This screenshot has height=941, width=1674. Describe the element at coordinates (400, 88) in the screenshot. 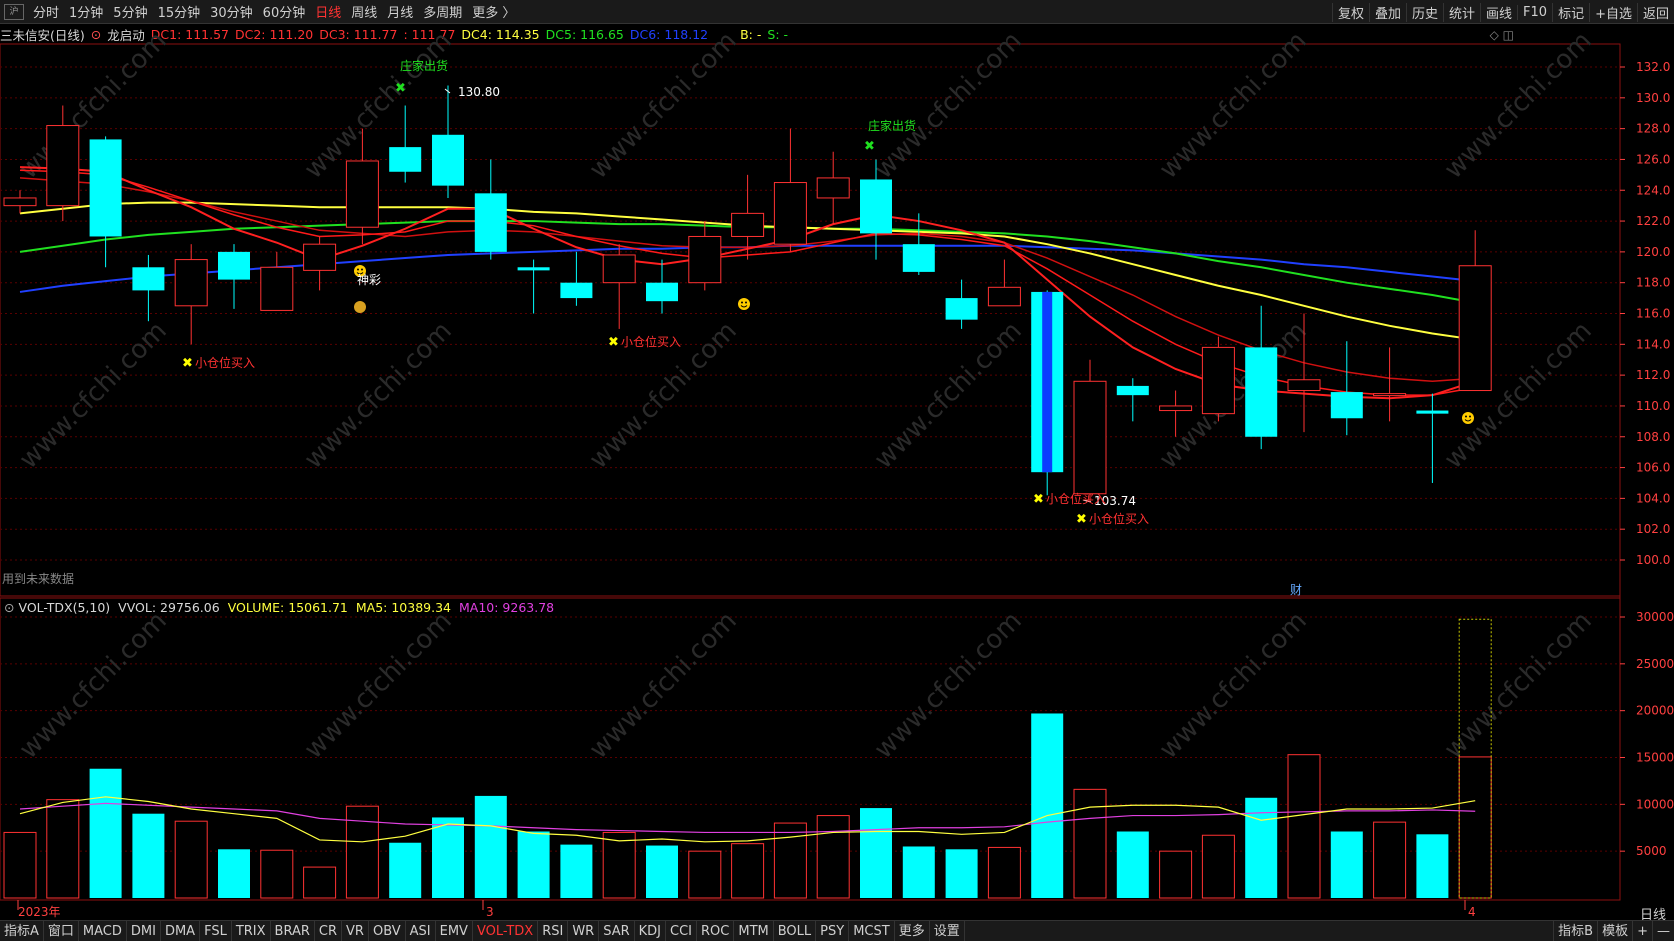

I see `sell-cross-icon: ✖` at that location.